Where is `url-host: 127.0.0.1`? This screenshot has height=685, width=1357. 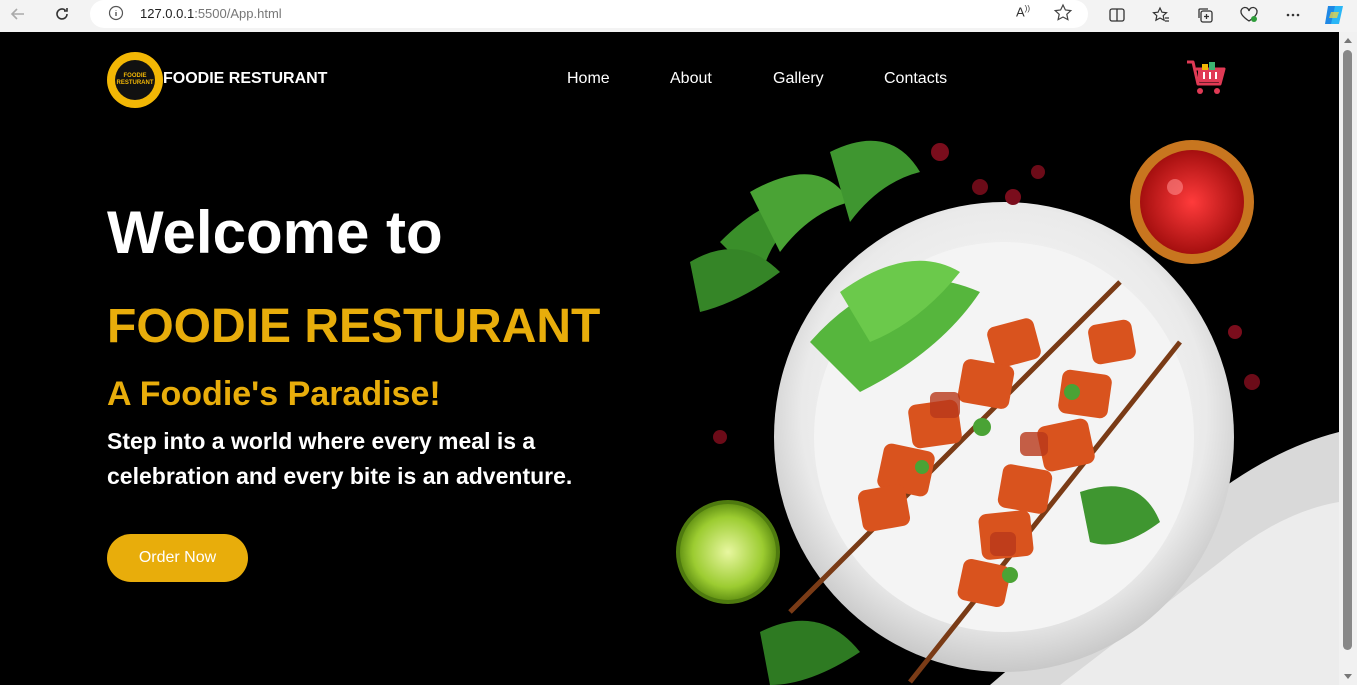
url-host: 127.0.0.1 is located at coordinates (167, 13).